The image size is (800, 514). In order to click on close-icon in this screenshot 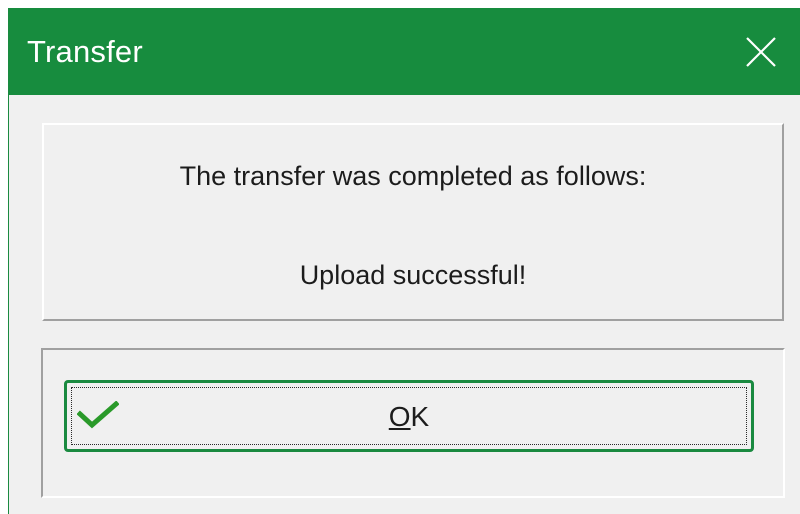, I will do `click(761, 52)`.